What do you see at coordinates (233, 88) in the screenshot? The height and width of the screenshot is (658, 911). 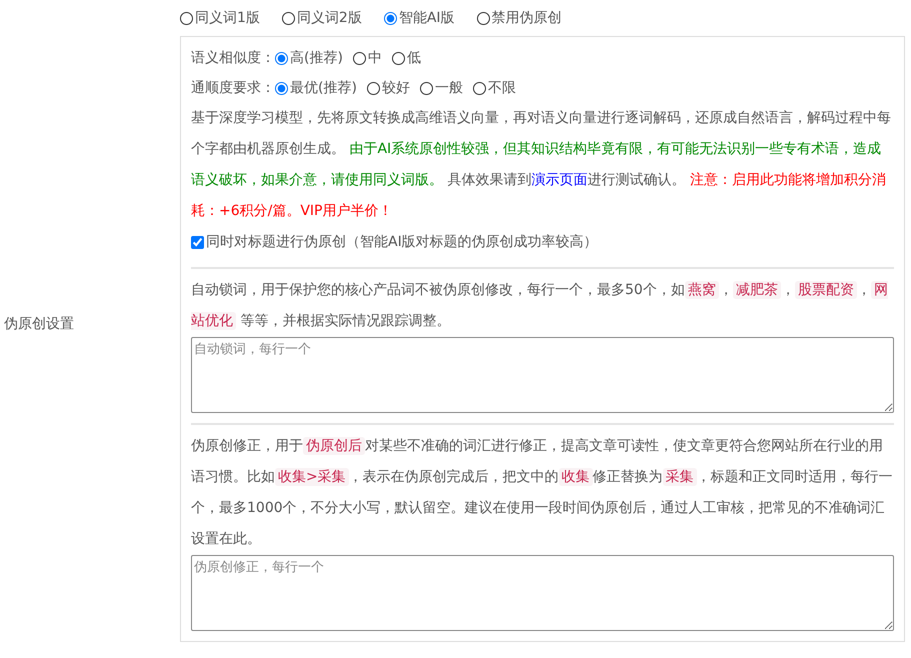 I see `option-group-label: 通顺度要求：` at bounding box center [233, 88].